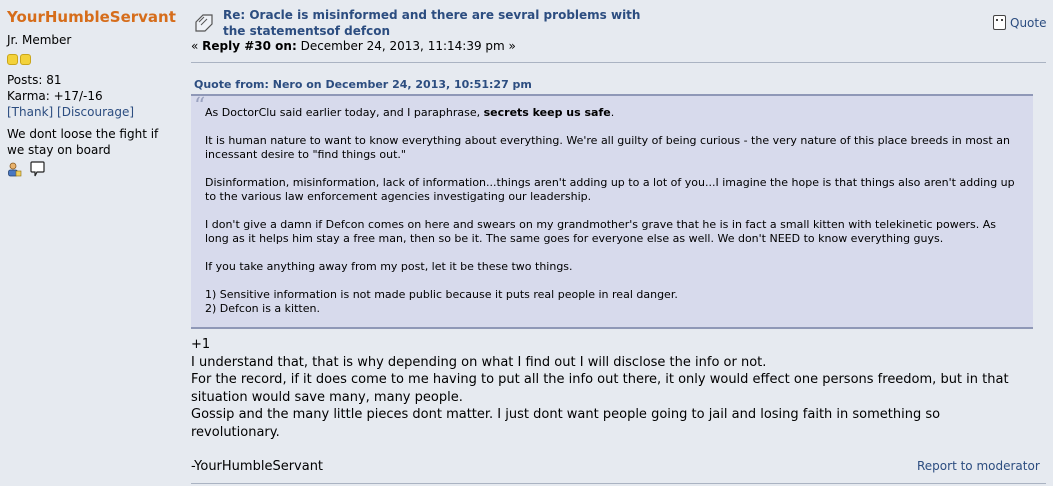 This screenshot has height=486, width=1053. I want to click on karma-value: Karma: +17/-16, so click(55, 96).